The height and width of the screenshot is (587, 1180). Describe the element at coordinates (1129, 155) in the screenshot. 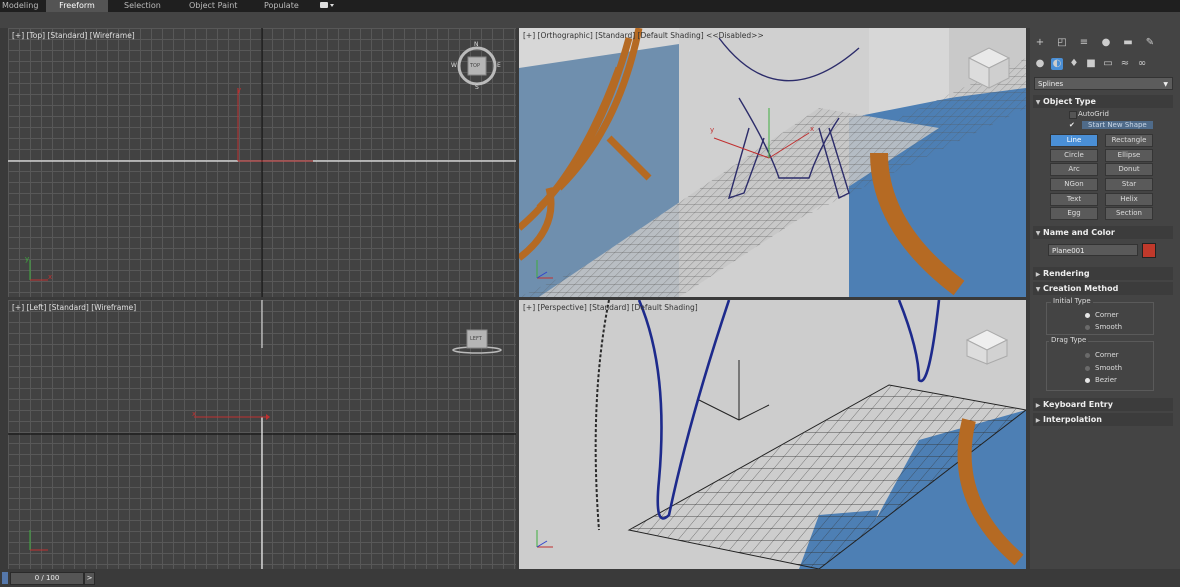

I see `ellipse-button: Ellipse` at that location.